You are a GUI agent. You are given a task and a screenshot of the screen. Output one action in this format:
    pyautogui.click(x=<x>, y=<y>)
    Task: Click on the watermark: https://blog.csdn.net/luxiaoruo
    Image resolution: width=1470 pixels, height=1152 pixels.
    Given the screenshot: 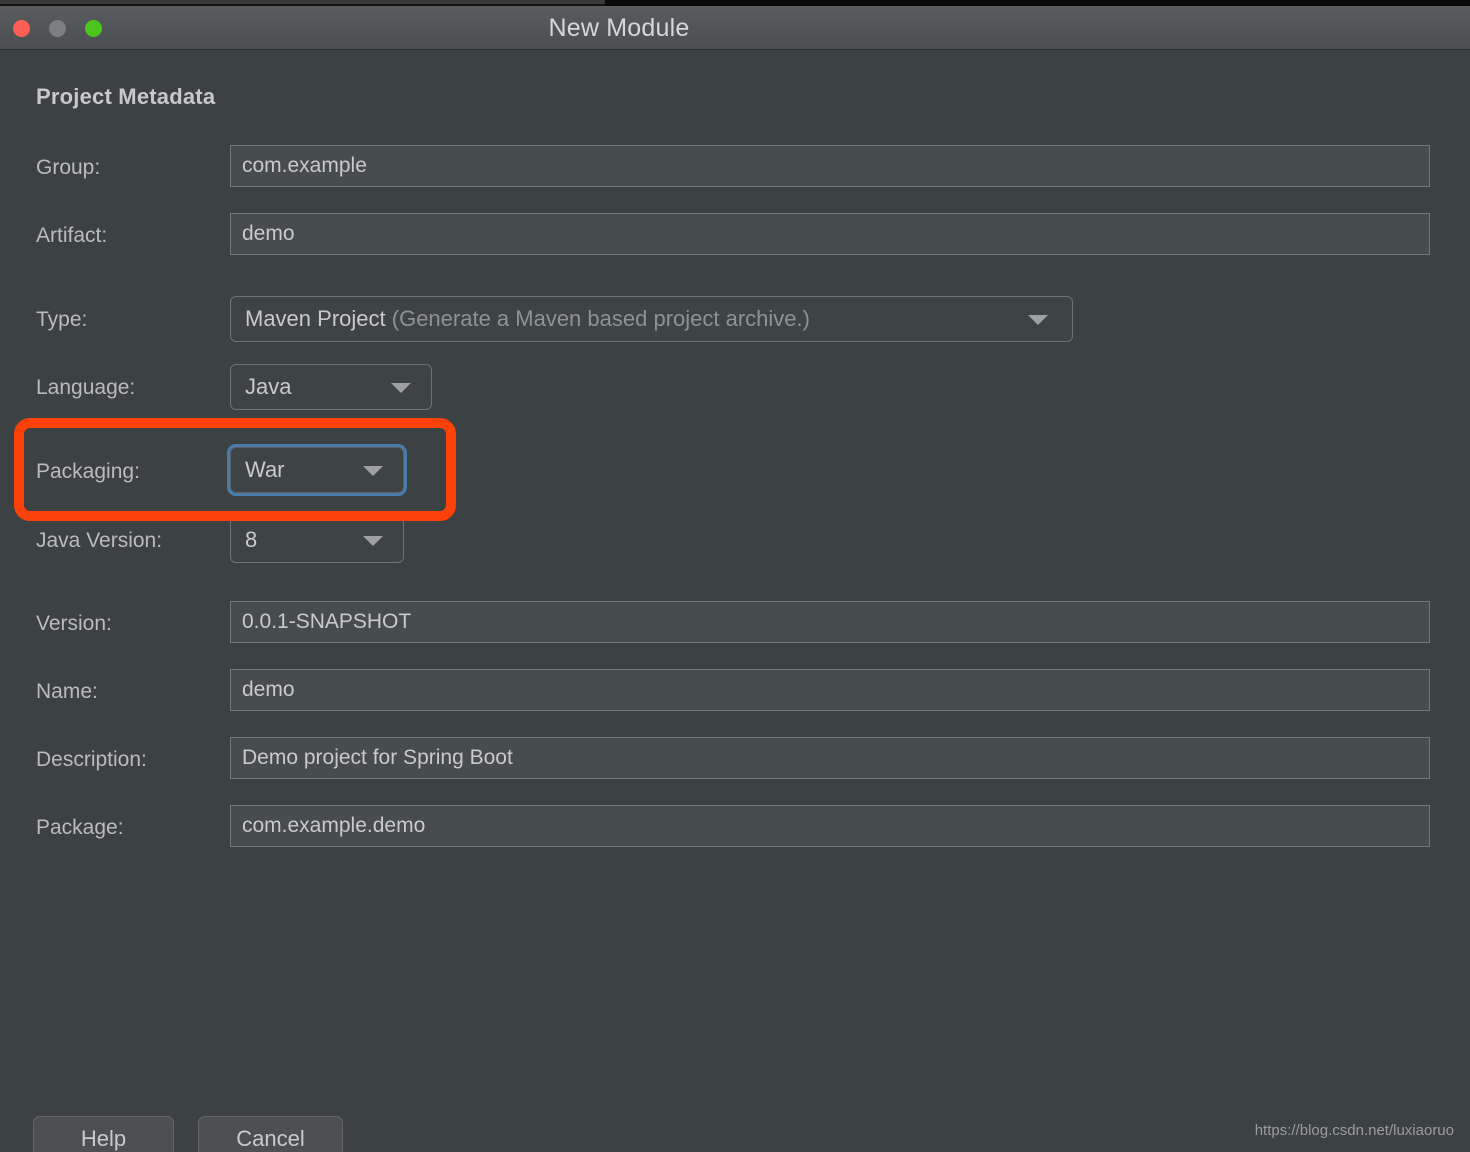 What is the action you would take?
    pyautogui.click(x=1354, y=1130)
    